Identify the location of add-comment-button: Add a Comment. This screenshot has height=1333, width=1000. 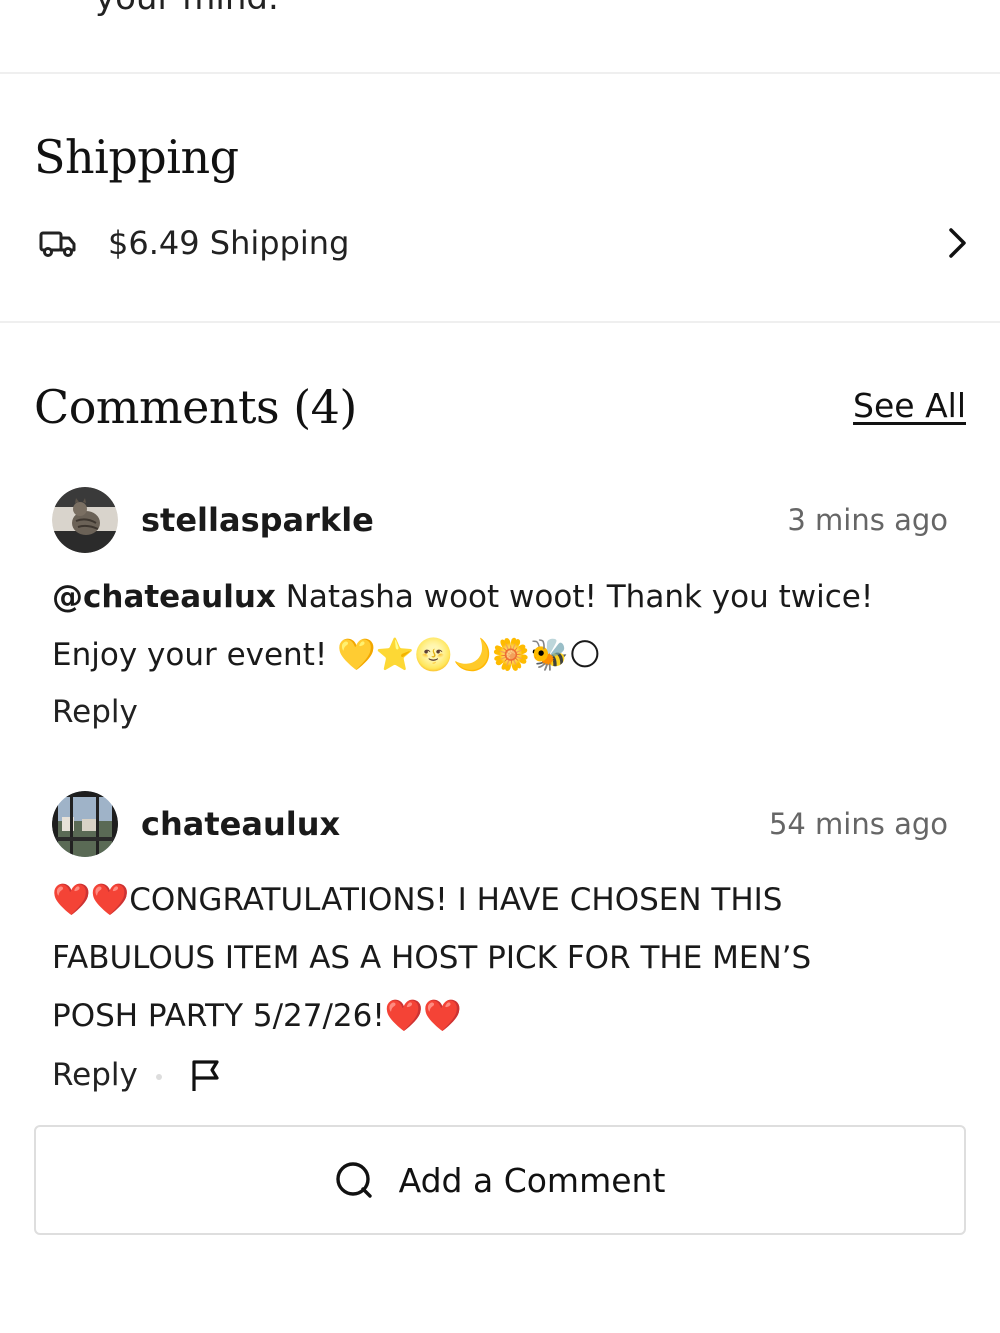
(500, 1180).